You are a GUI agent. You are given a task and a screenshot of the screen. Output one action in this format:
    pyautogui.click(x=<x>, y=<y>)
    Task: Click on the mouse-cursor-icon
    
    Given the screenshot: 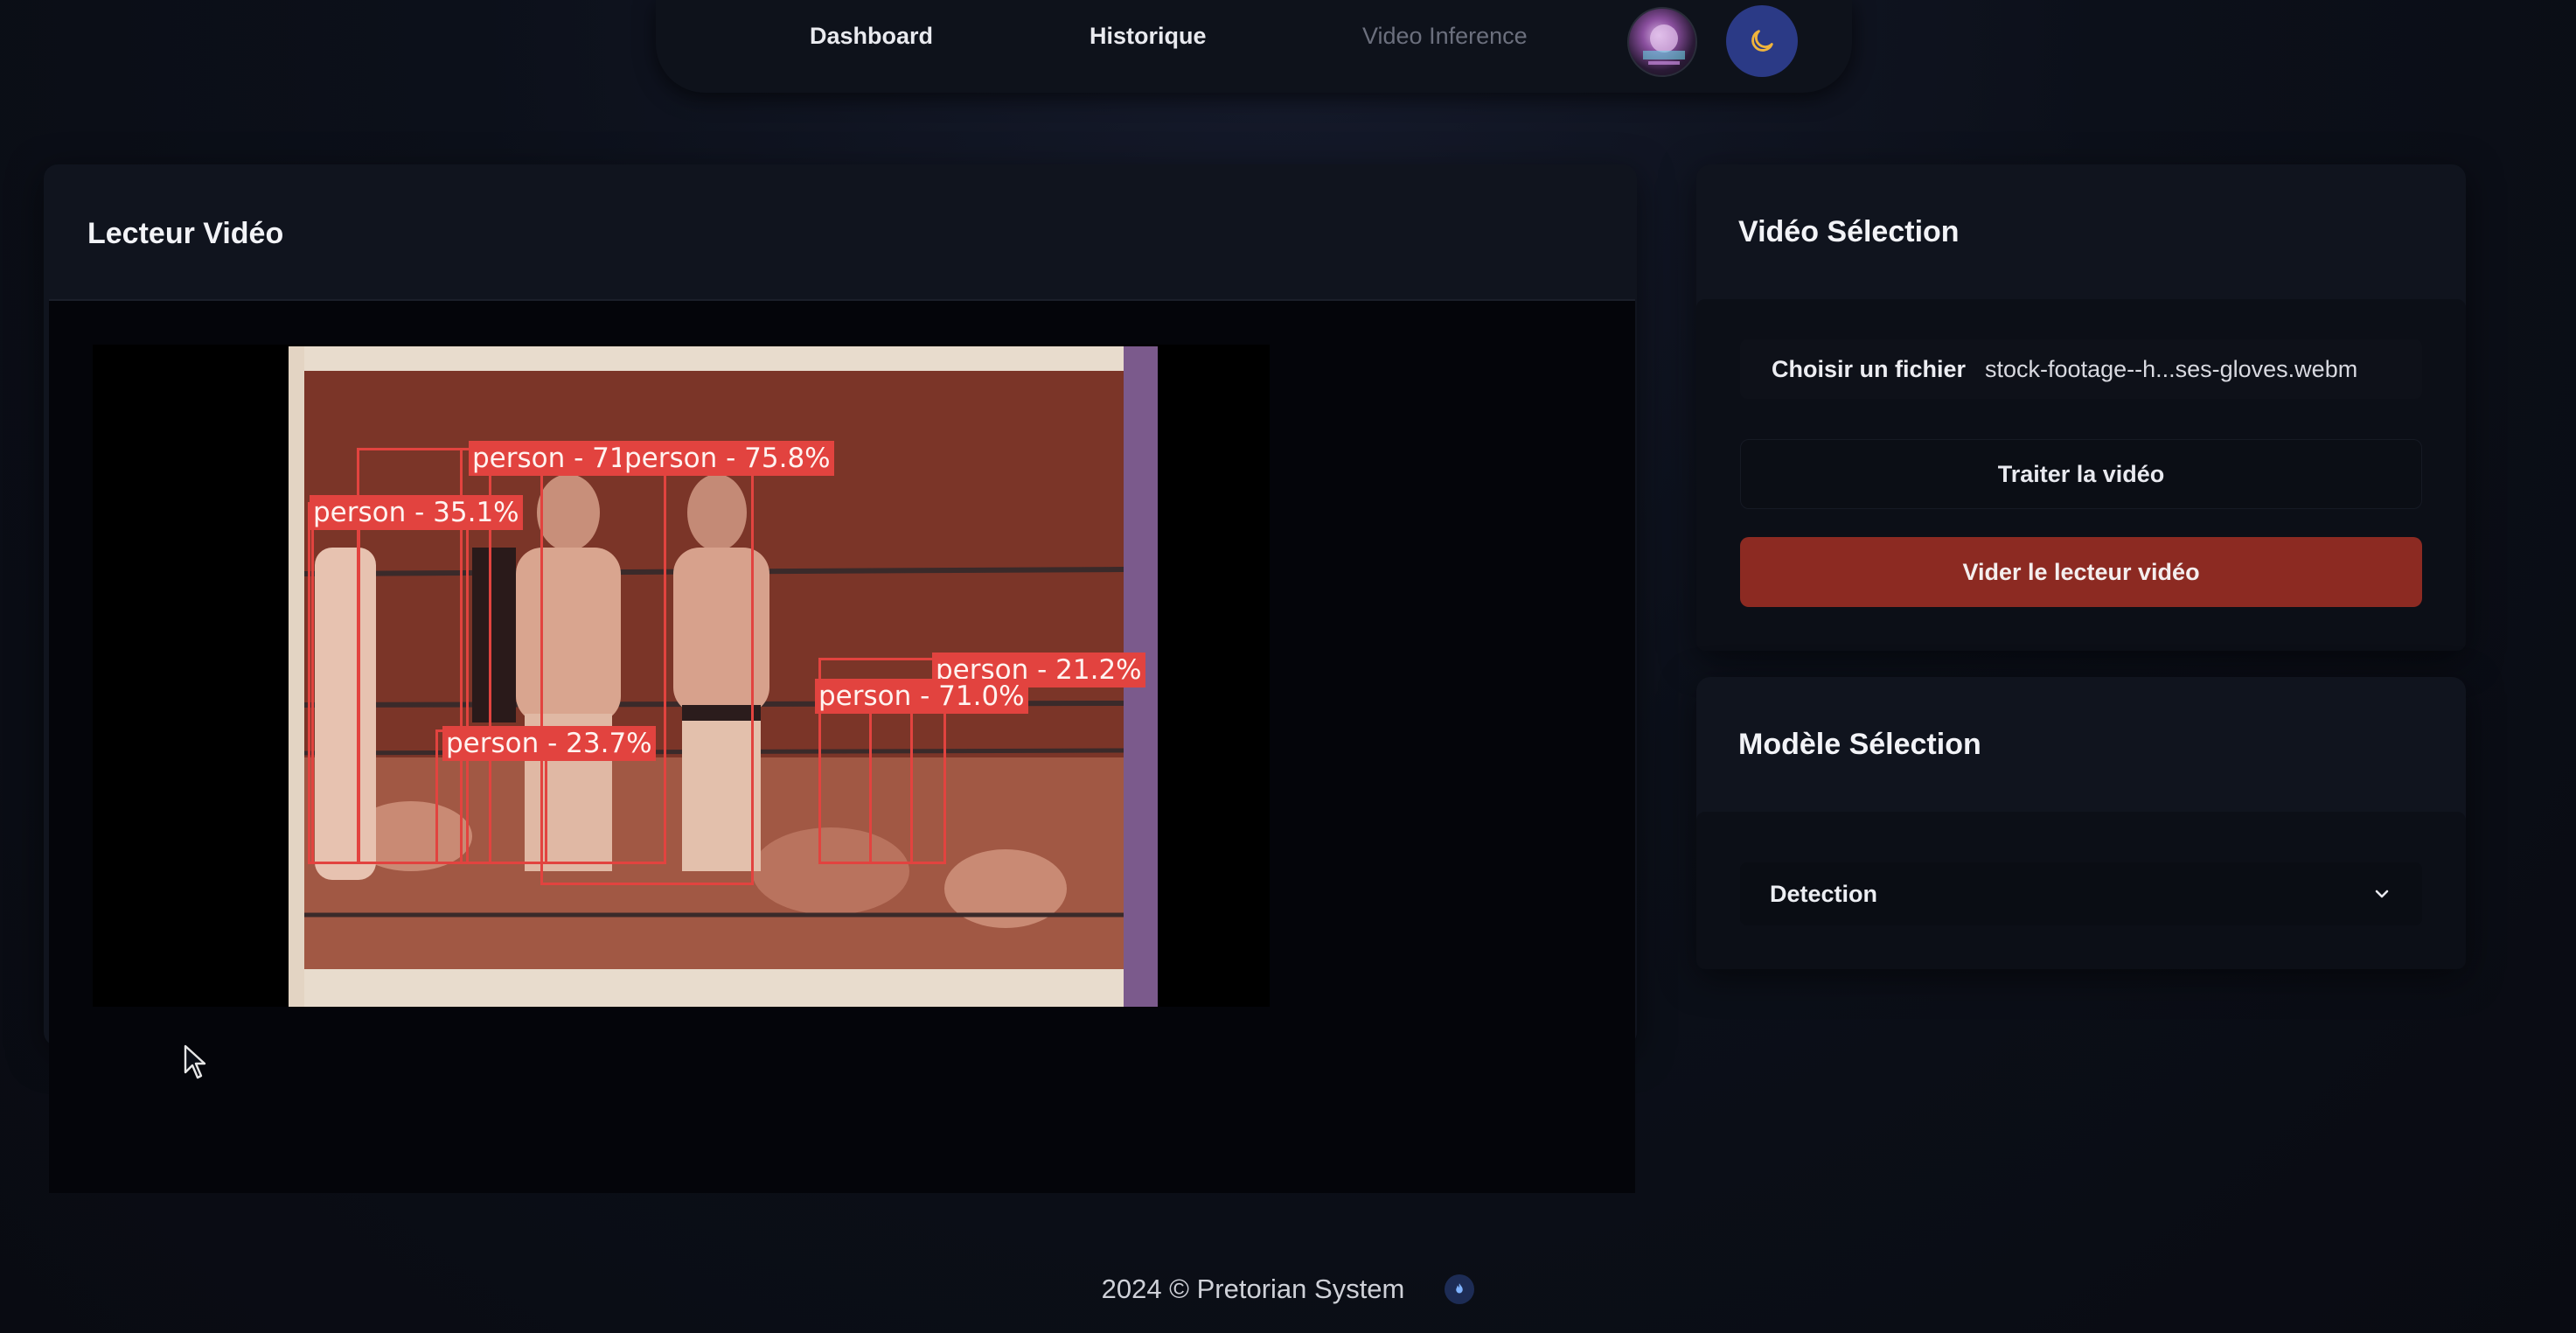 What is the action you would take?
    pyautogui.click(x=195, y=1061)
    